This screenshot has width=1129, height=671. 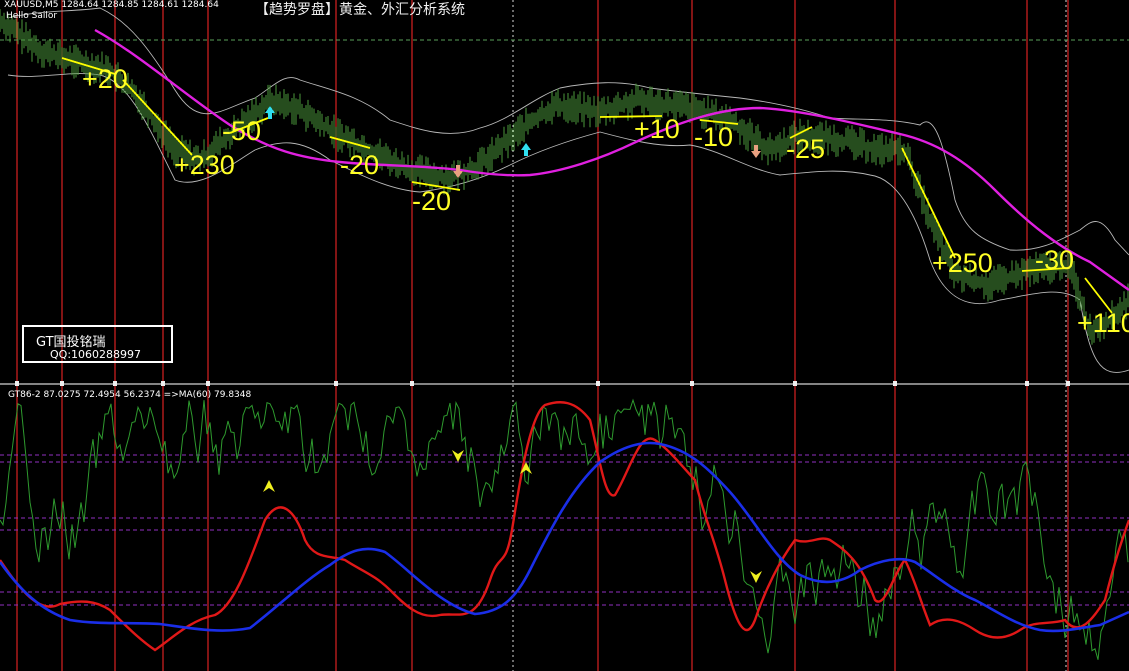 I want to click on arrow-up-icon, so click(x=526, y=149).